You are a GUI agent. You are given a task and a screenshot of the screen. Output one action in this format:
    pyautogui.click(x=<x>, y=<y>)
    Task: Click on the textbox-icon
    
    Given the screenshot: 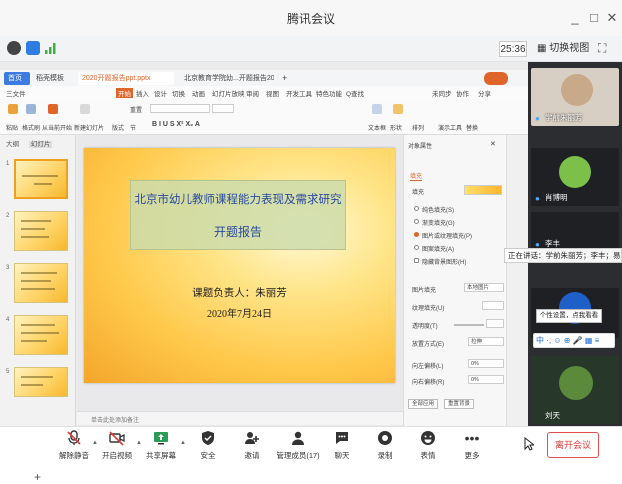 What is the action you would take?
    pyautogui.click(x=377, y=109)
    